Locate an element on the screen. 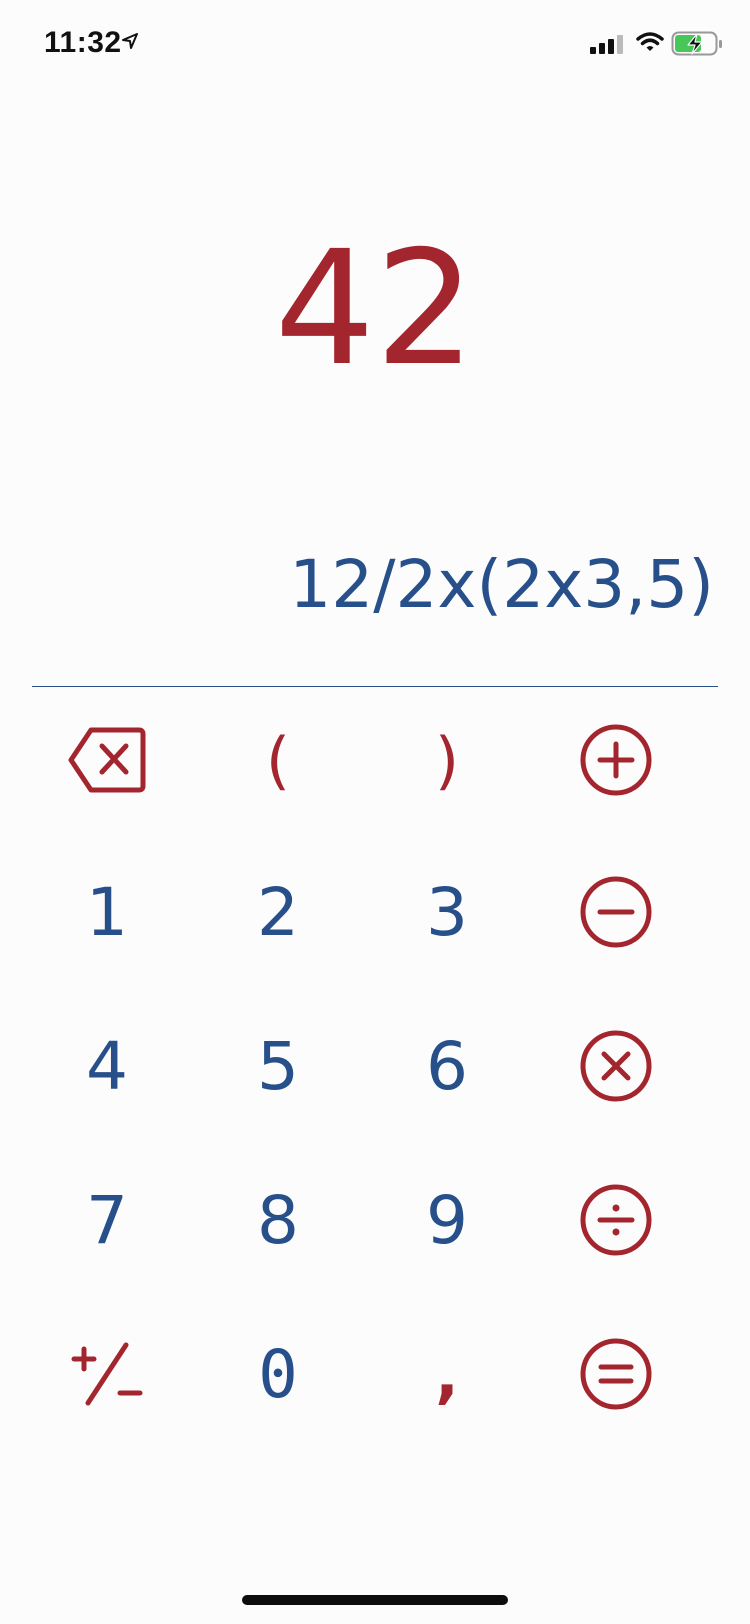  battery-charging-icon is located at coordinates (696, 43).